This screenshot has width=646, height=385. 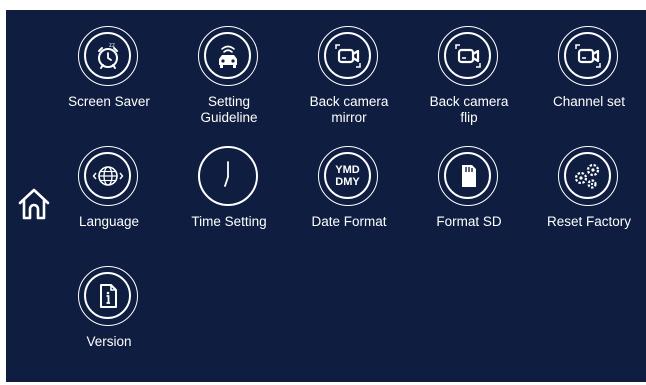 What do you see at coordinates (227, 56) in the screenshot?
I see `car-sensor-icon` at bounding box center [227, 56].